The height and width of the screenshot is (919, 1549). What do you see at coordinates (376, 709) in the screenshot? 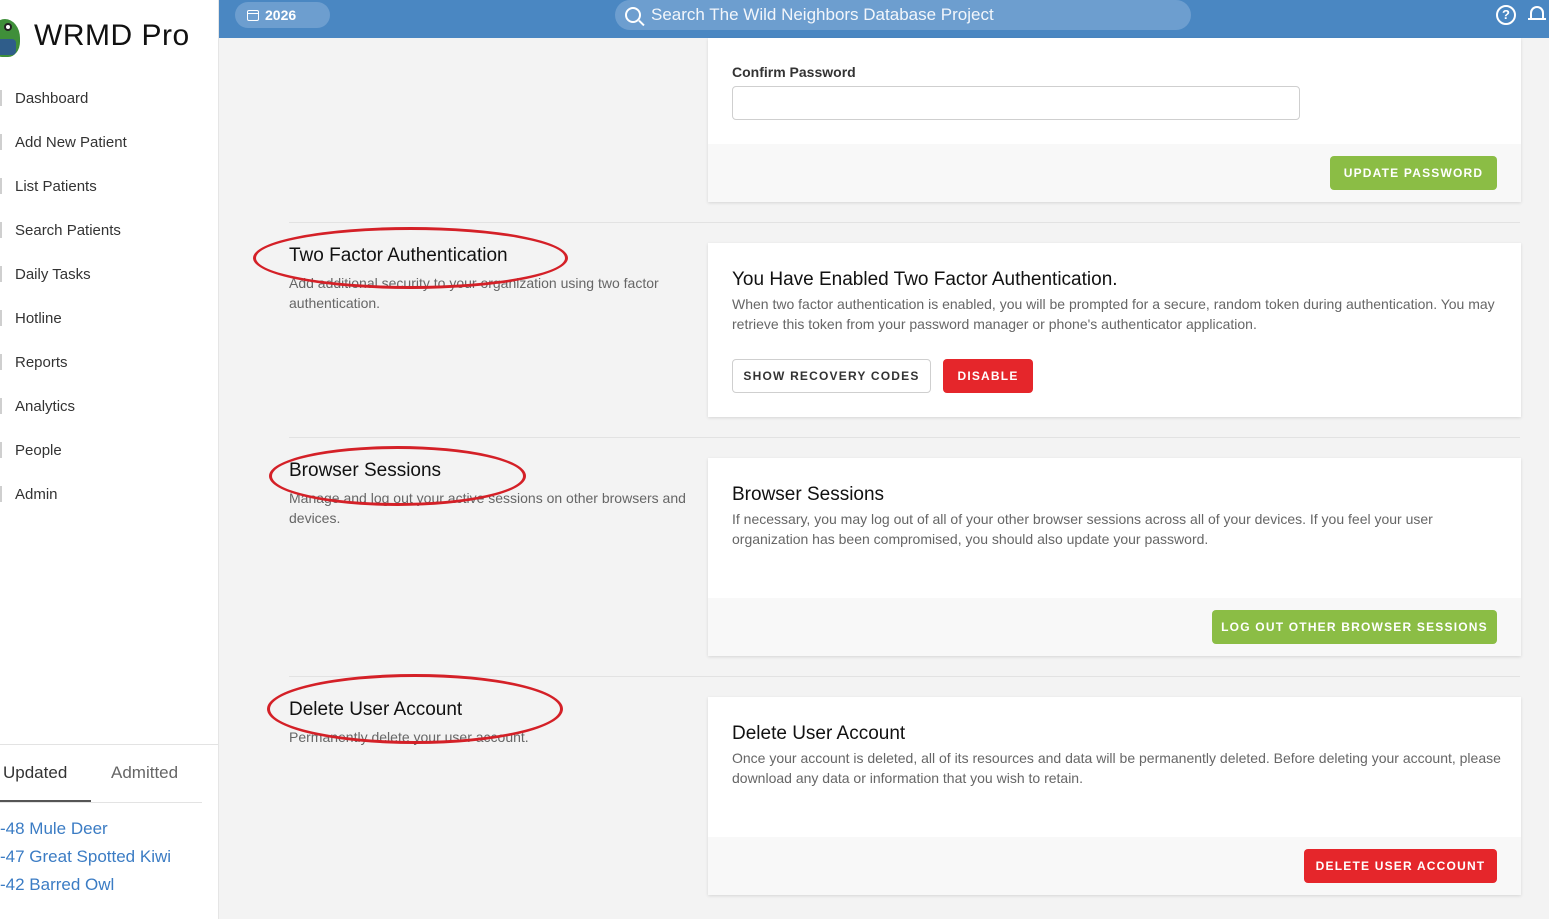
I see `delete-account-title: Delete User Account` at bounding box center [376, 709].